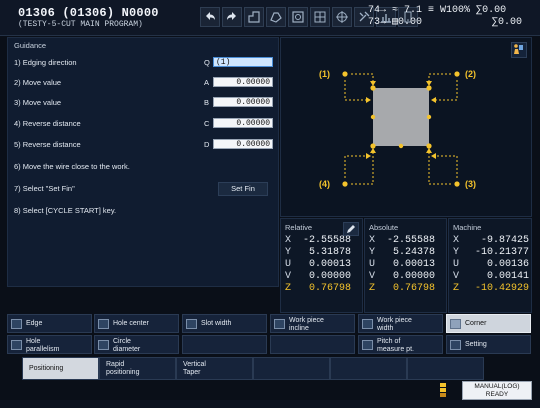  What do you see at coordinates (306, 324) in the screenshot?
I see `workpiece-incline-button-label: Work piece incline` at bounding box center [306, 324].